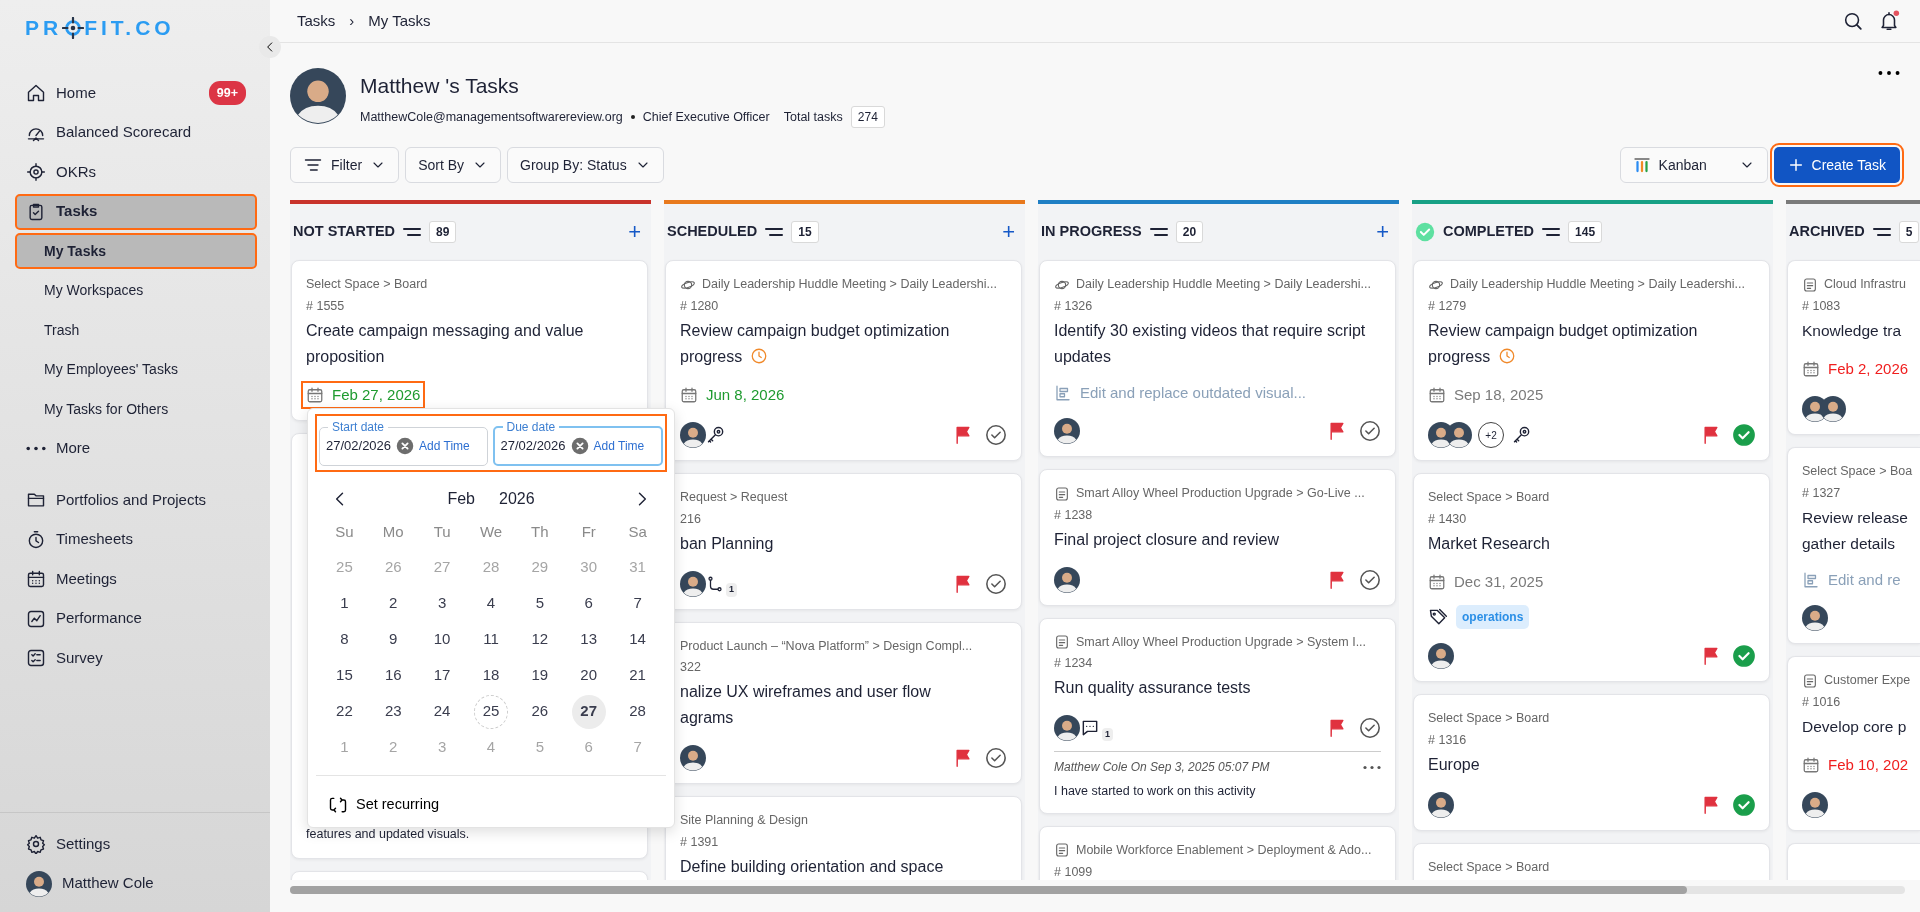 The image size is (1920, 912). I want to click on calendar-day: 3, so click(442, 603).